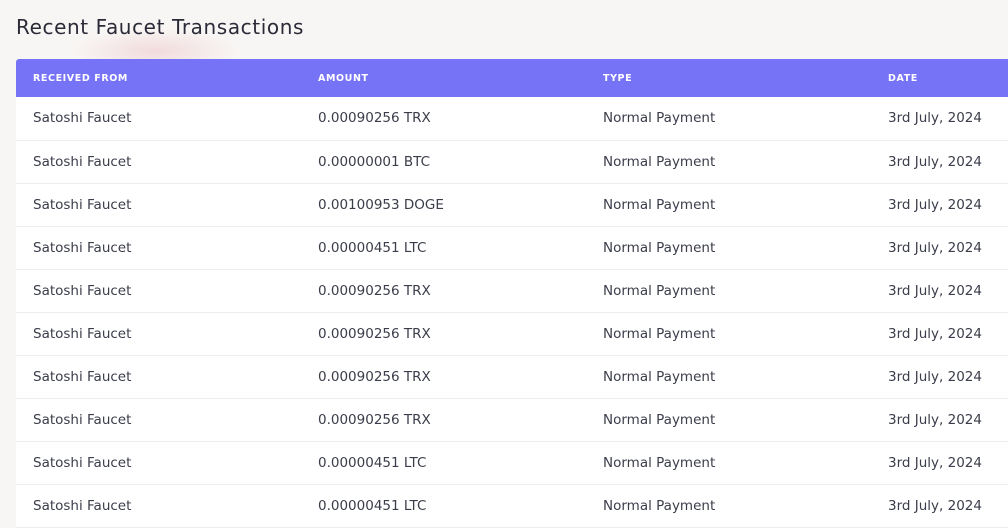 The width and height of the screenshot is (1008, 528). I want to click on cell-amount: 0.00100953 DOGE, so click(381, 204).